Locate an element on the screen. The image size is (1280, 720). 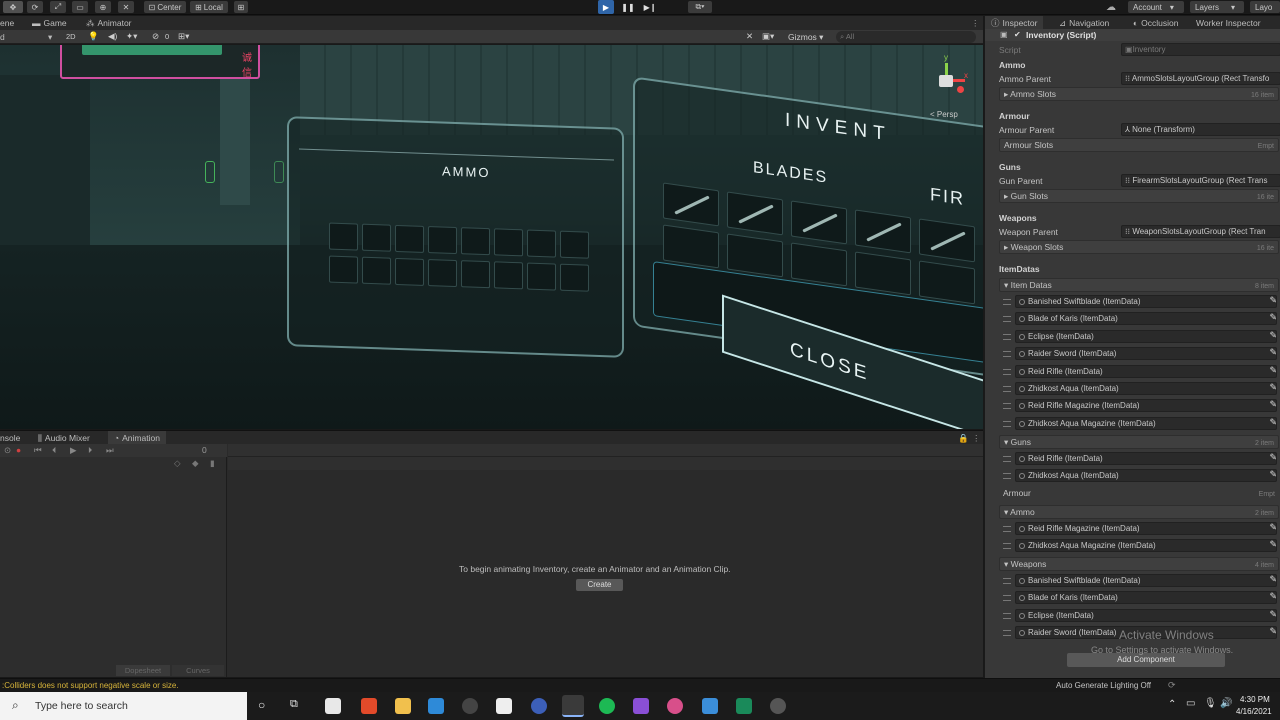
play-button: ▶ is located at coordinates (606, 7).